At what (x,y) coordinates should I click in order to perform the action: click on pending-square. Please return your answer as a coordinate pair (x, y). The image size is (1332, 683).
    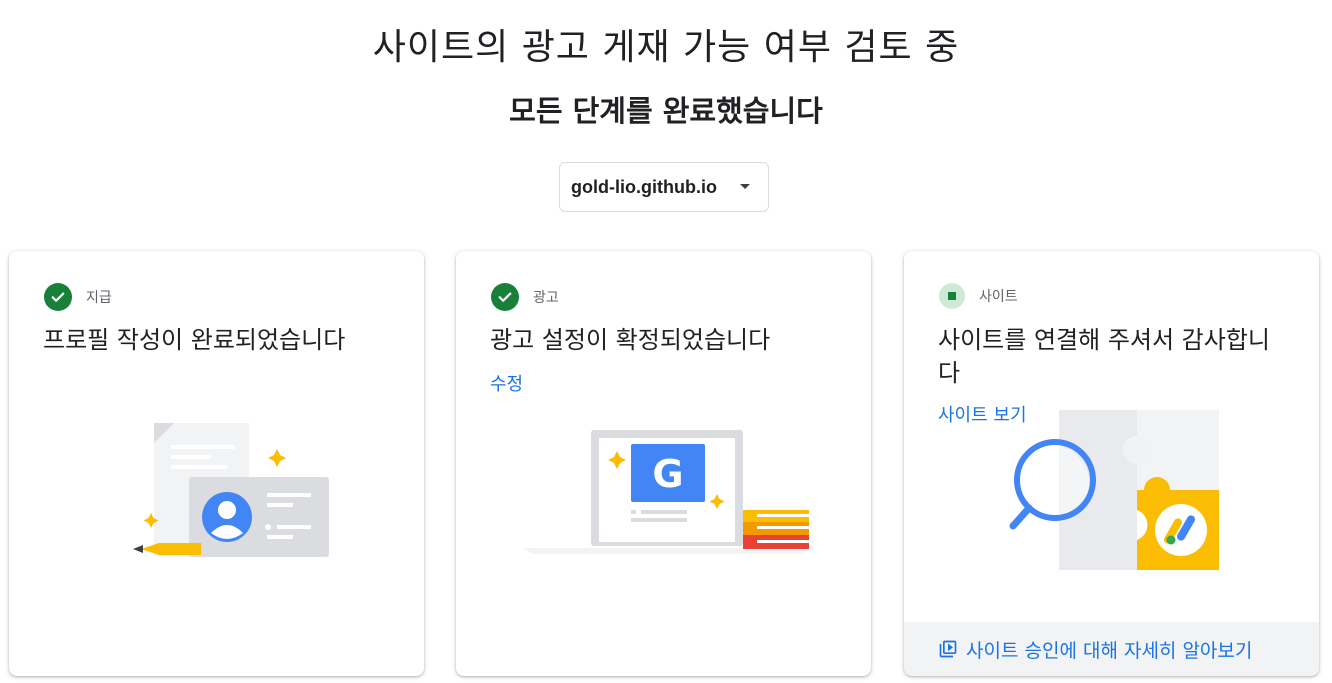
    Looking at the image, I should click on (952, 296).